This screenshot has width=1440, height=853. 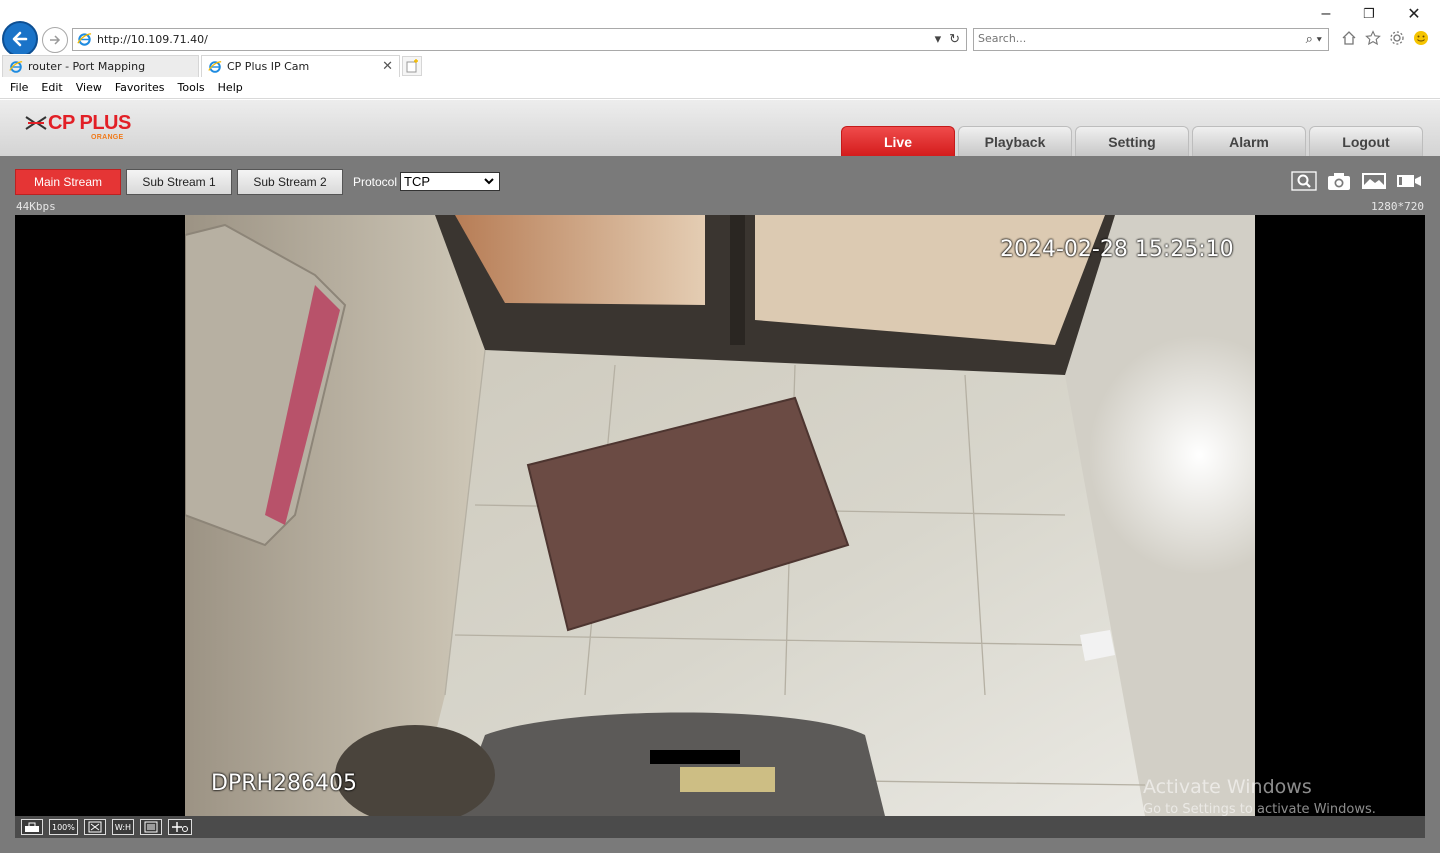 I want to click on menu-edit: Edit, so click(x=51, y=87).